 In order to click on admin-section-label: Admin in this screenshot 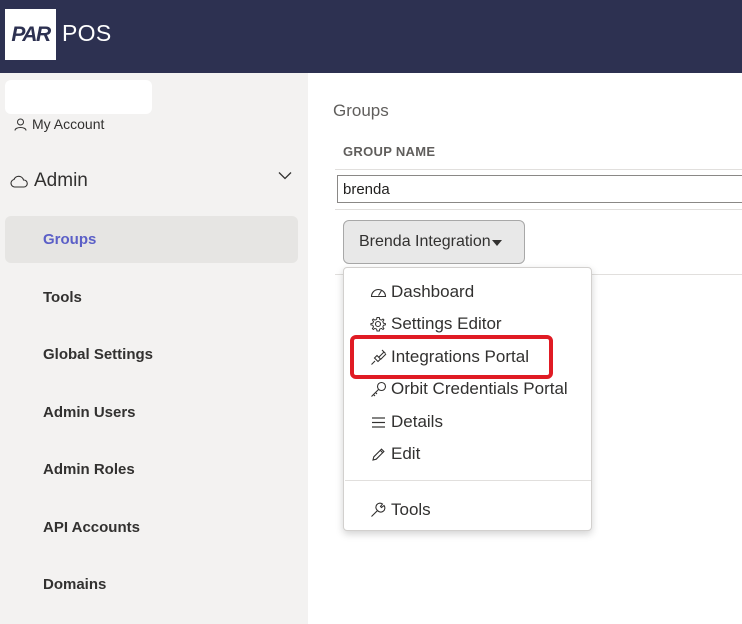, I will do `click(61, 180)`.